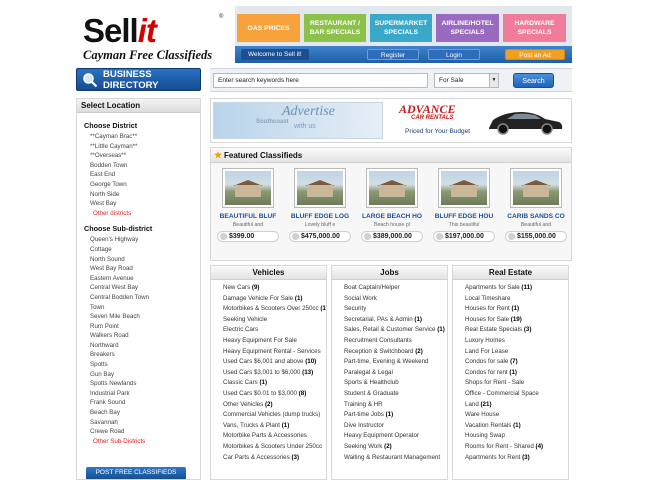  What do you see at coordinates (516, 458) in the screenshot?
I see `category-link: Apartments for Rent (3)` at bounding box center [516, 458].